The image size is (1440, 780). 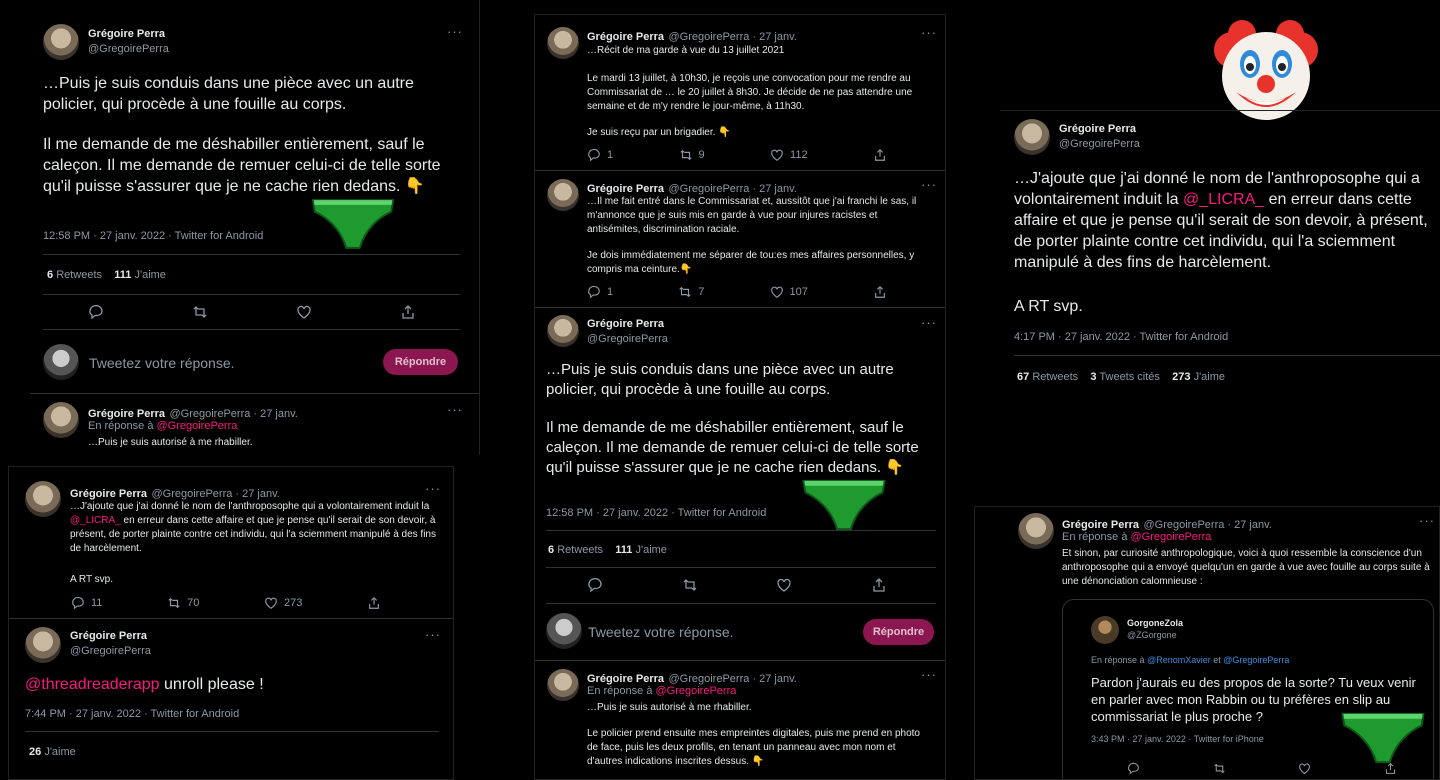 What do you see at coordinates (692, 155) in the screenshot?
I see `retweet-action: 9` at bounding box center [692, 155].